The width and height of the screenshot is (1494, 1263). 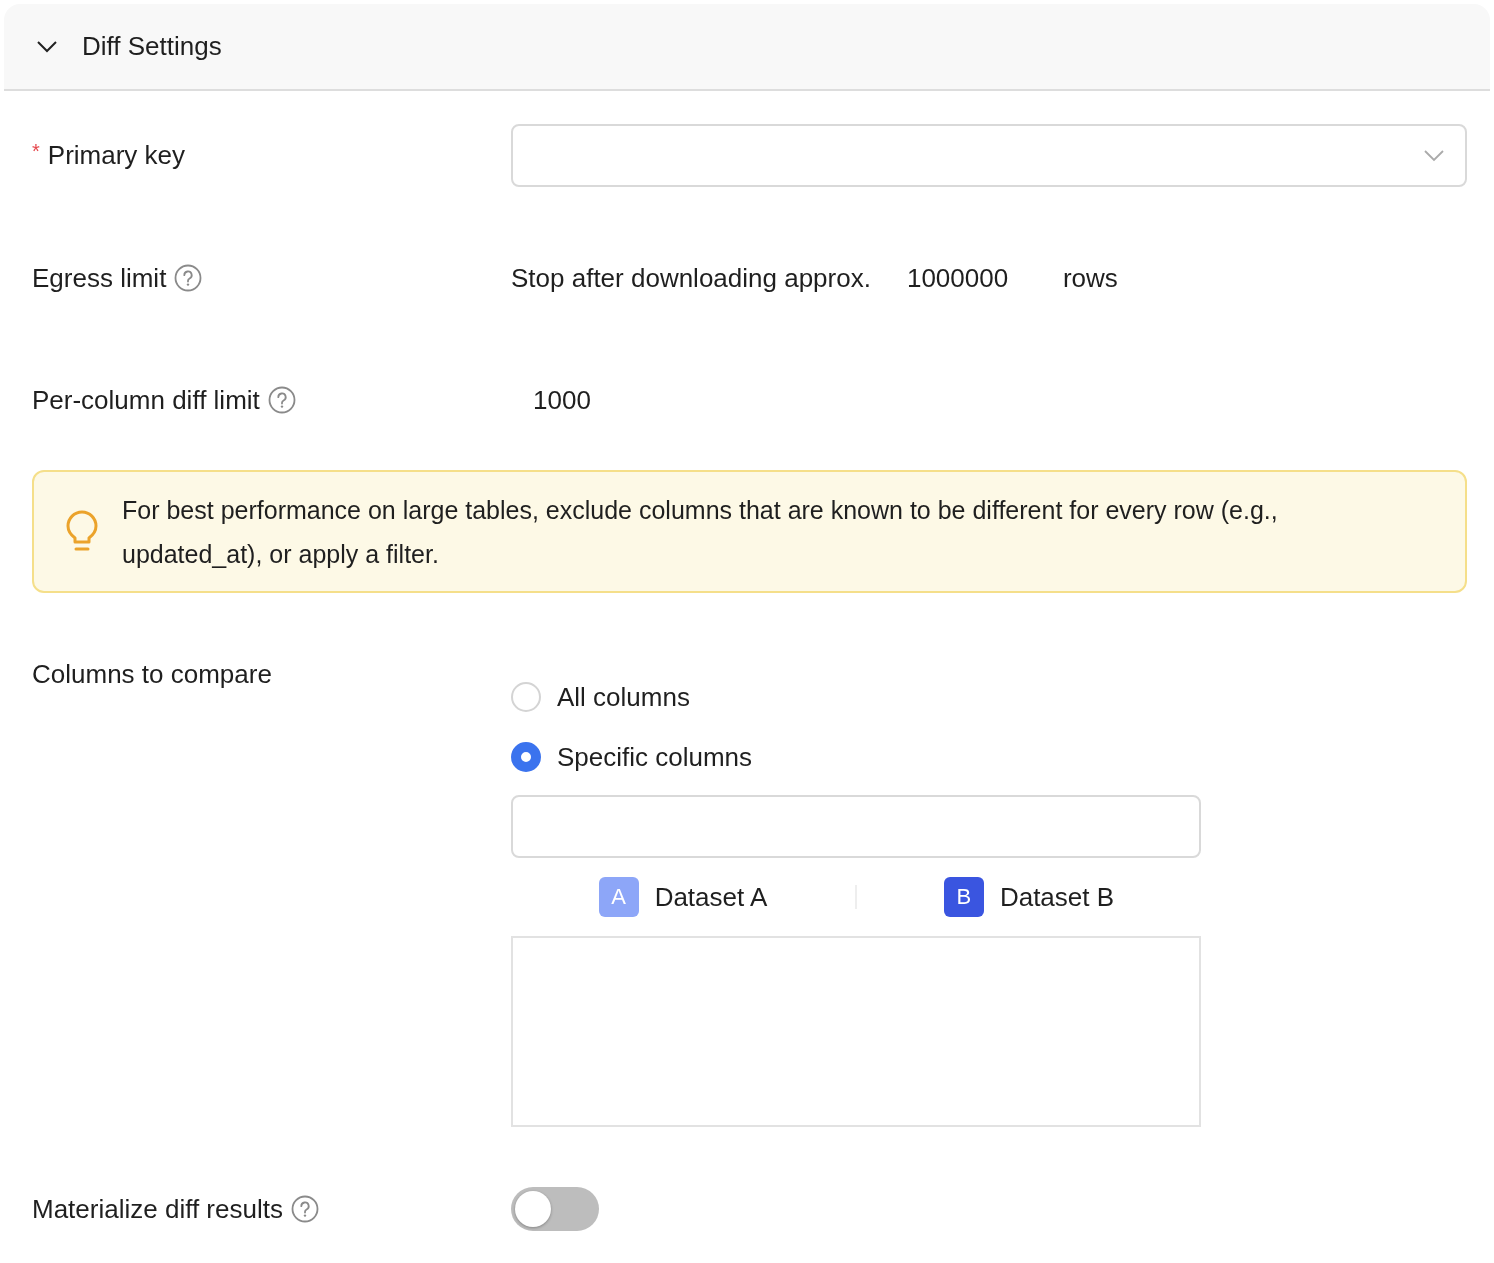 What do you see at coordinates (989, 757) in the screenshot?
I see `radio-option: Specific columns` at bounding box center [989, 757].